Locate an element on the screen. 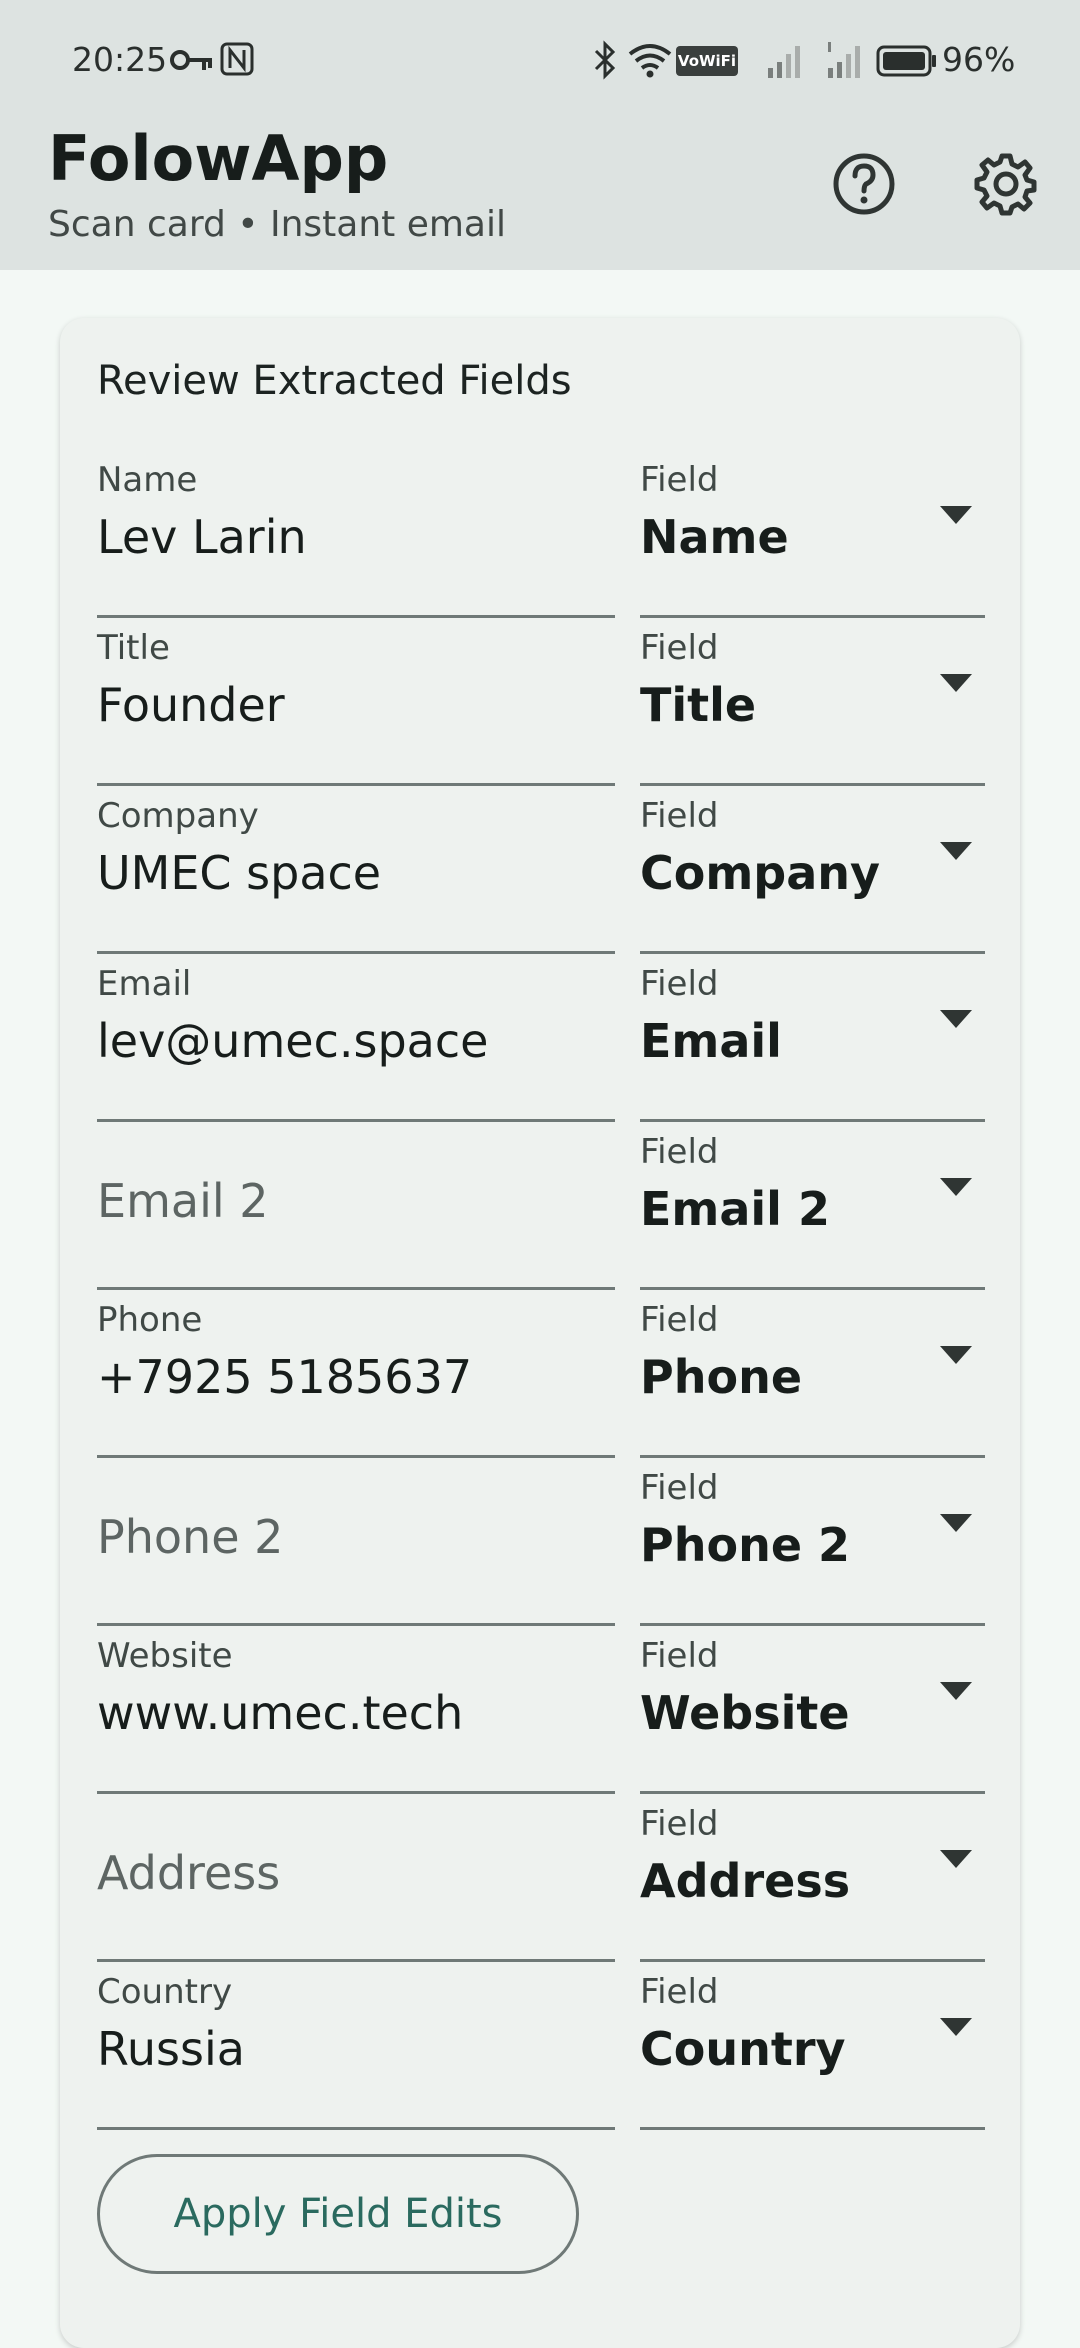 The width and height of the screenshot is (1080, 2348). company-input: Company UMEC space is located at coordinates (356, 870).